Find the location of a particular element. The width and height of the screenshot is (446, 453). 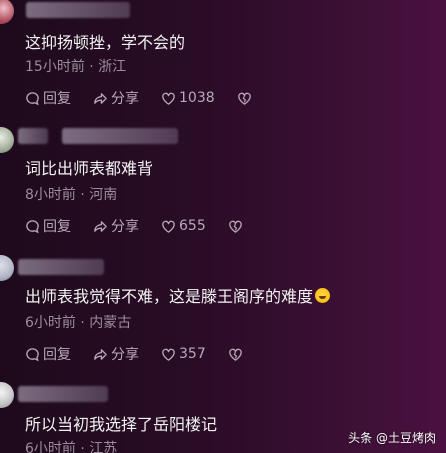

comment-meta: 15小时前 · 浙江 is located at coordinates (76, 67).